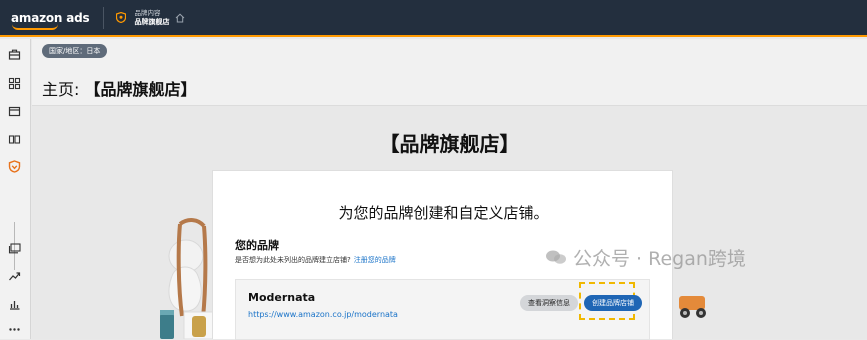 The image size is (867, 340). Describe the element at coordinates (180, 18) in the screenshot. I see `home-icon` at that location.